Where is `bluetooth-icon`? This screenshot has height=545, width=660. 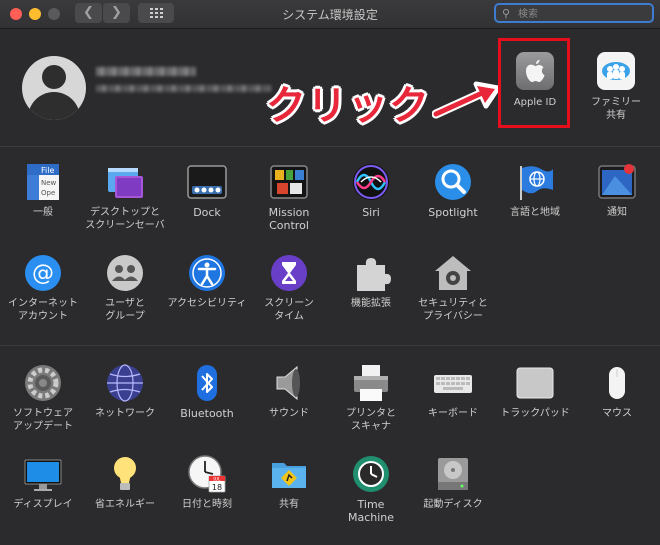
bluetooth-icon is located at coordinates (207, 383).